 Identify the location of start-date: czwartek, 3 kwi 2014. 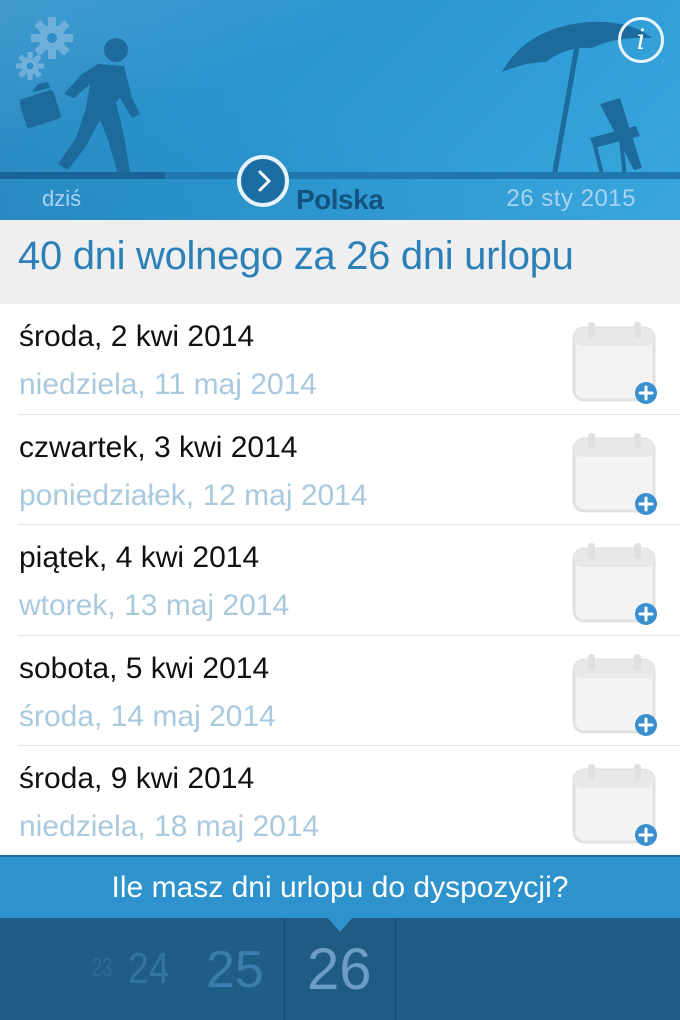
(158, 447).